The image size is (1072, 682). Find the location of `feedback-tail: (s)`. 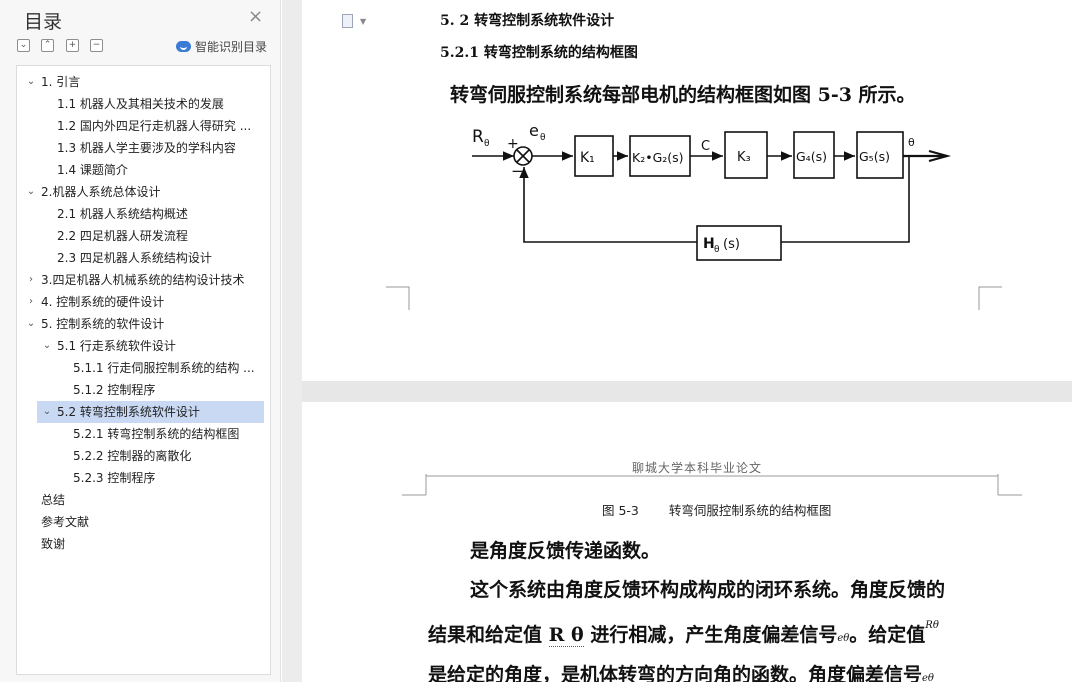

feedback-tail: (s) is located at coordinates (731, 244).